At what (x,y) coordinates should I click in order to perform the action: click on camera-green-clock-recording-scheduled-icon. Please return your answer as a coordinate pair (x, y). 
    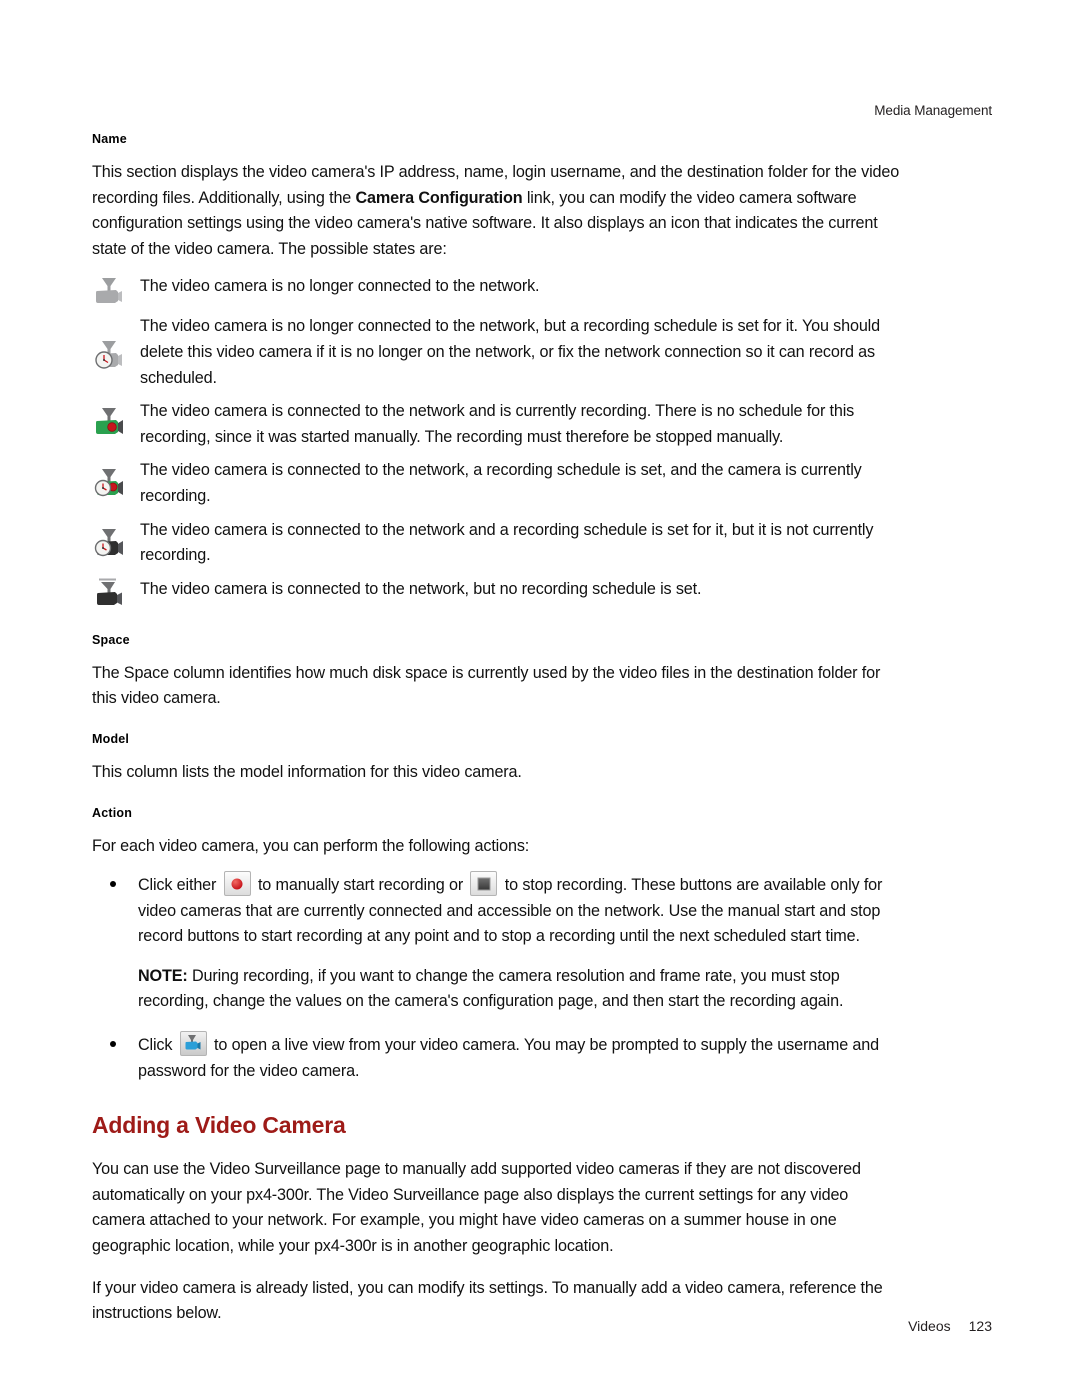
    Looking at the image, I should click on (116, 478).